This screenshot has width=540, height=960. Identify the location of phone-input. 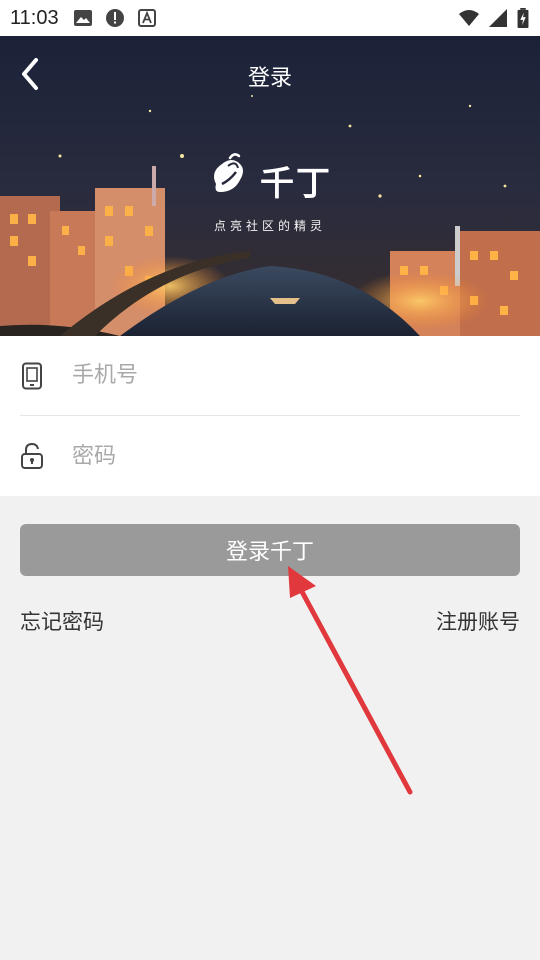
(272, 375).